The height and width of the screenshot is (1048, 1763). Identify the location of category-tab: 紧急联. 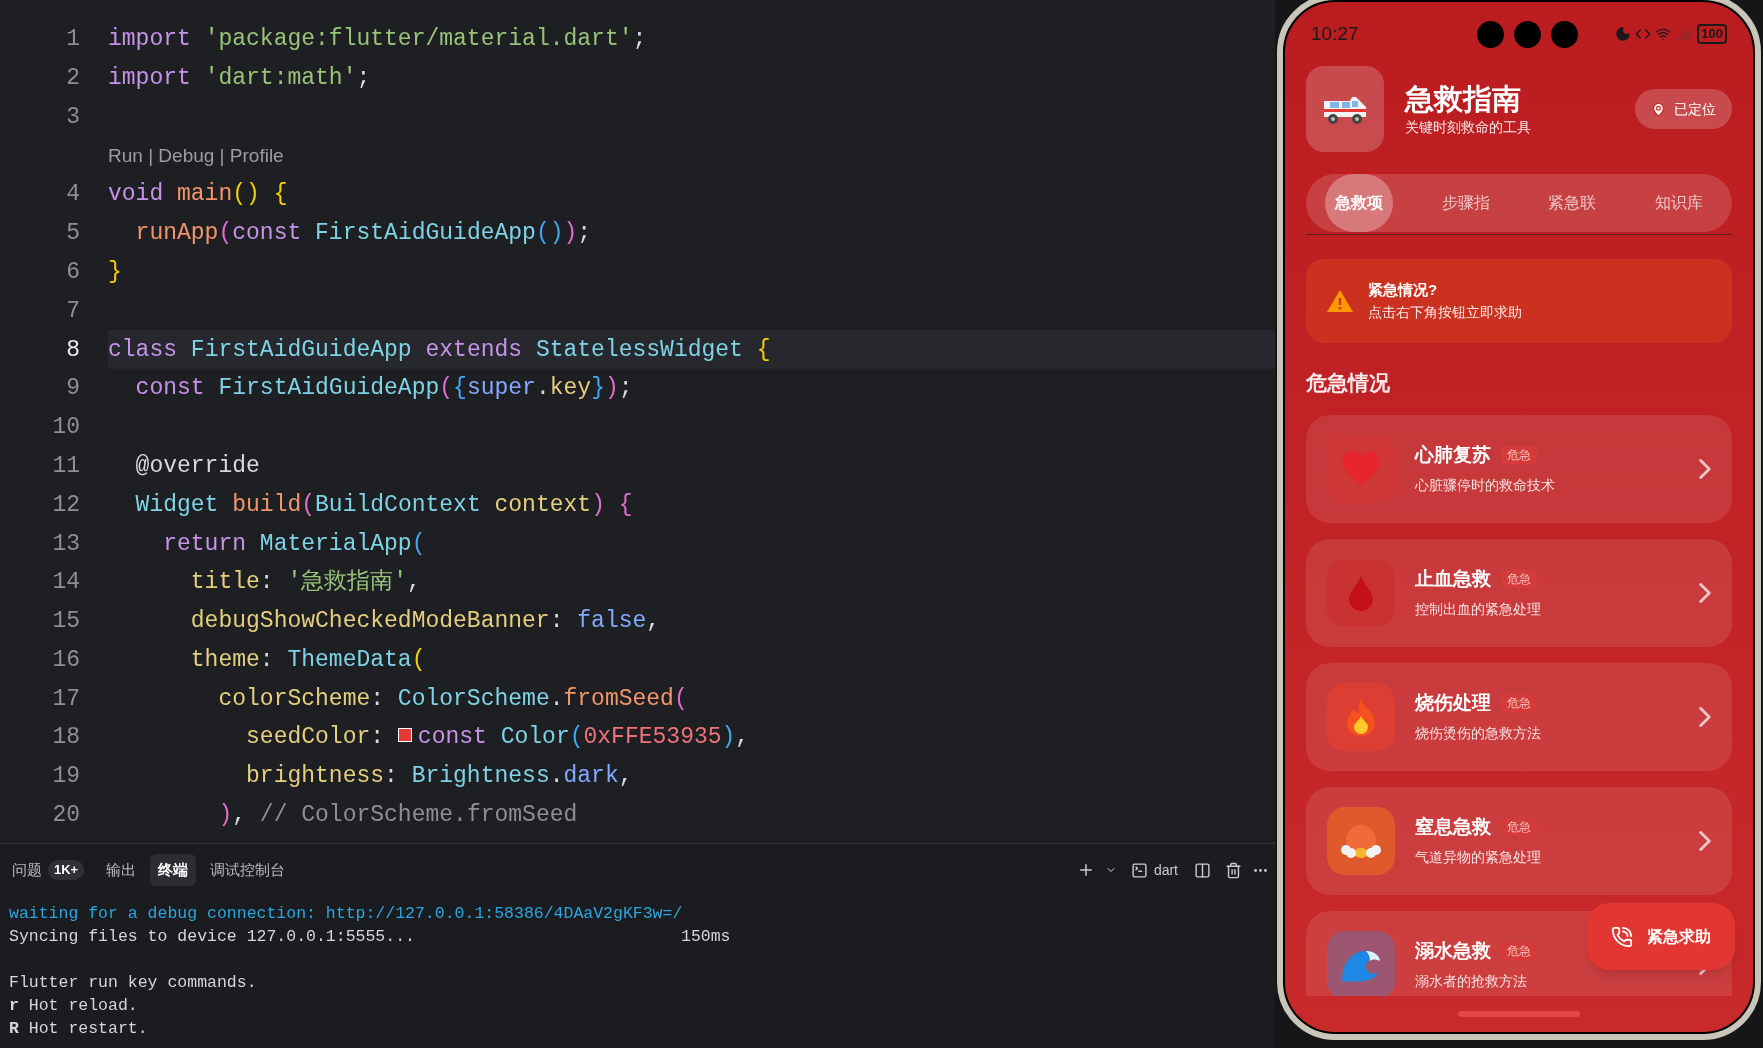
(1572, 203).